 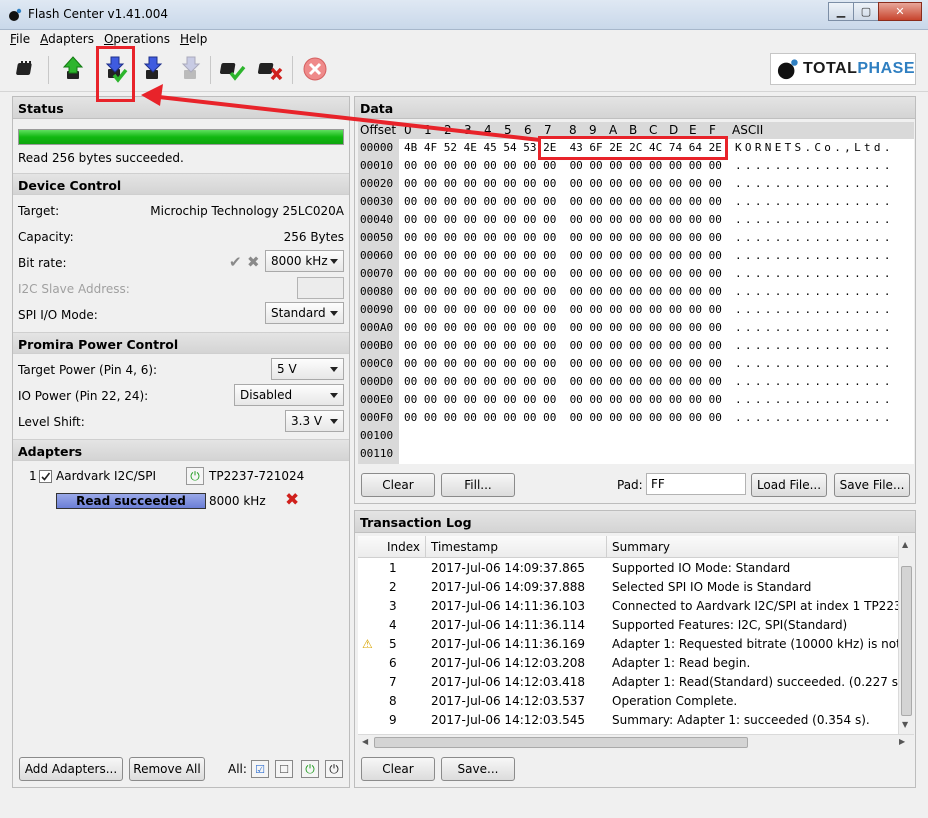 I want to click on log-summary: Supported Features: I2C, SPI(Standard), so click(x=730, y=625).